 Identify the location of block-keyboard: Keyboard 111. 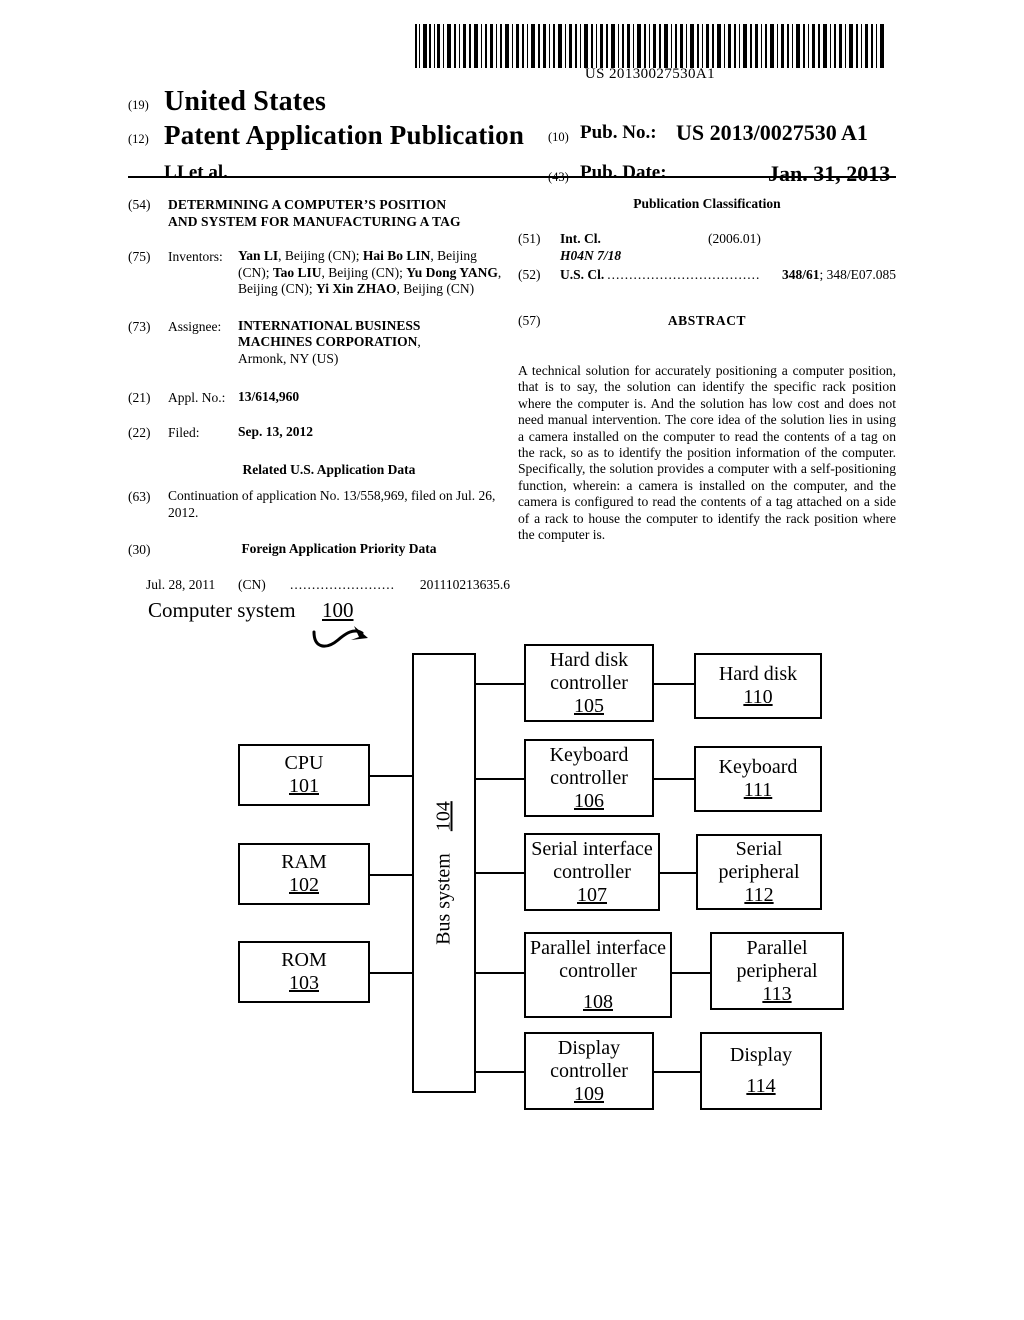
(758, 779).